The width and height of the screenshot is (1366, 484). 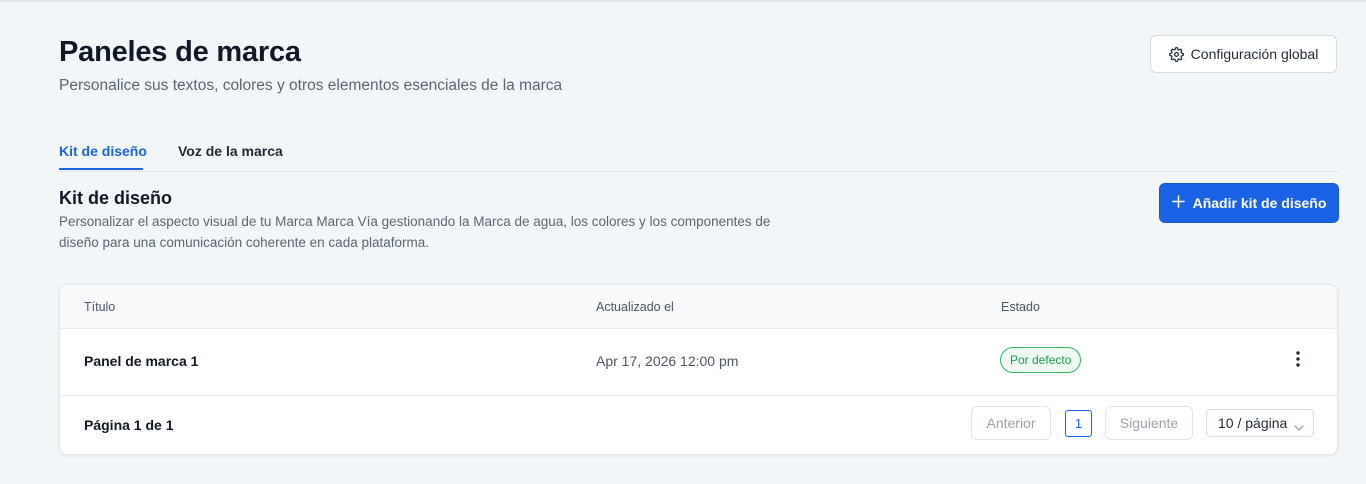 I want to click on tab-brand-voice: Voz de la marca, so click(x=230, y=151).